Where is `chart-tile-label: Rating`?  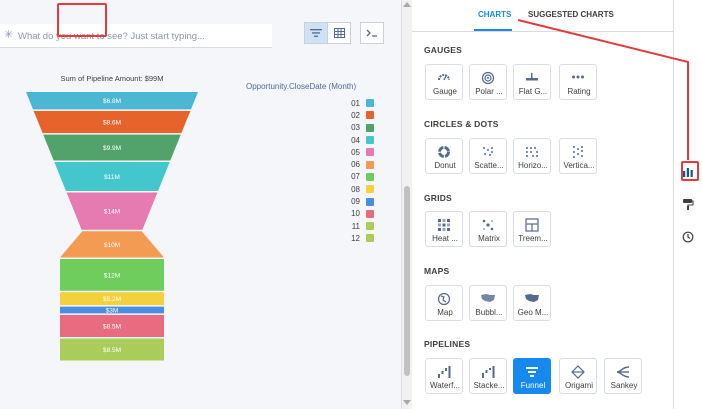
chart-tile-label: Rating is located at coordinates (579, 91).